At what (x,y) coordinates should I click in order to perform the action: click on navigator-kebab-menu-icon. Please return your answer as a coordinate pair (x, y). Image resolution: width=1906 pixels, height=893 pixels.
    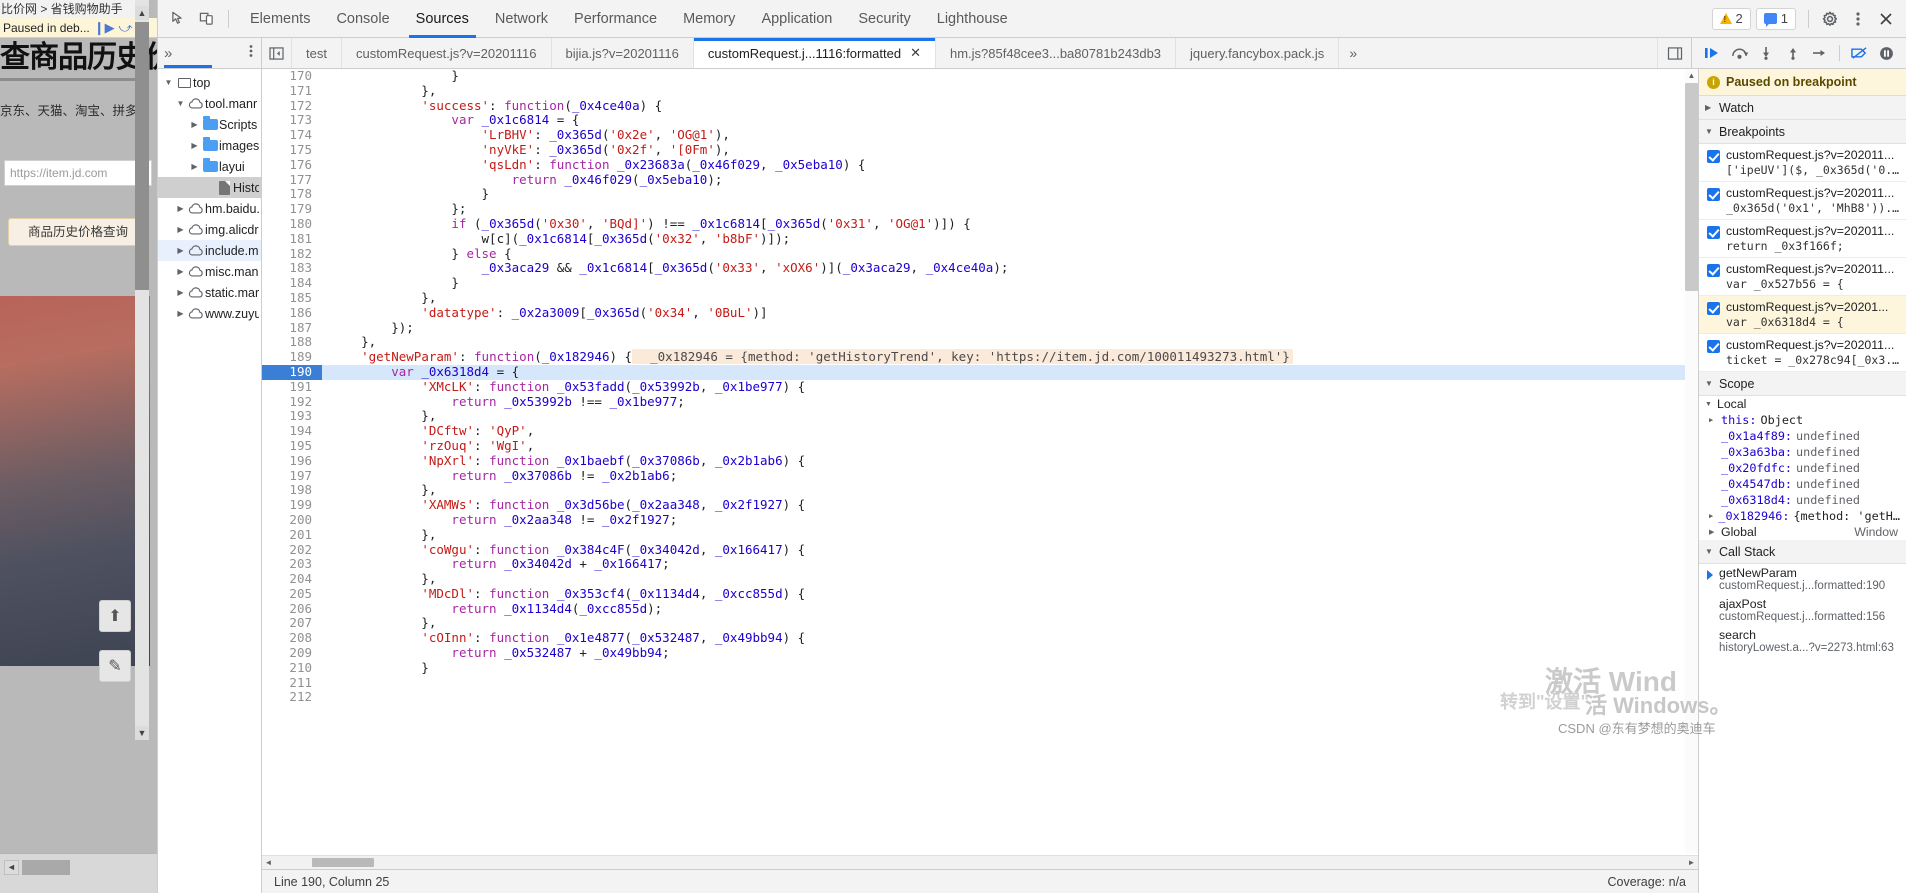
    Looking at the image, I should click on (251, 53).